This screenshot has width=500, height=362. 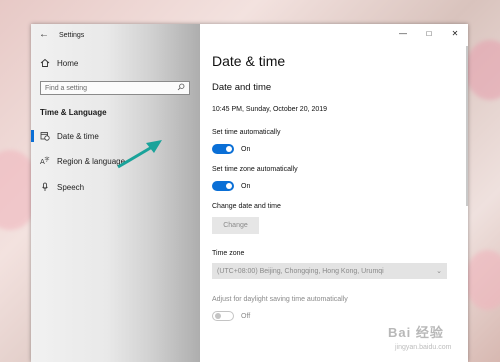 I want to click on daylight-toggle: Off, so click(x=231, y=316).